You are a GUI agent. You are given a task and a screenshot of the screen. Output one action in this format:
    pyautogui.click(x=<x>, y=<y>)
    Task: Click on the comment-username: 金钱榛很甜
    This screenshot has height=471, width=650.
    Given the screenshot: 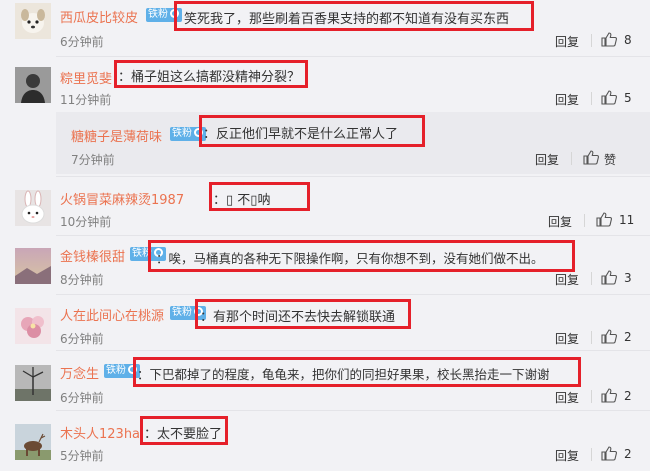 What is the action you would take?
    pyautogui.click(x=92, y=255)
    